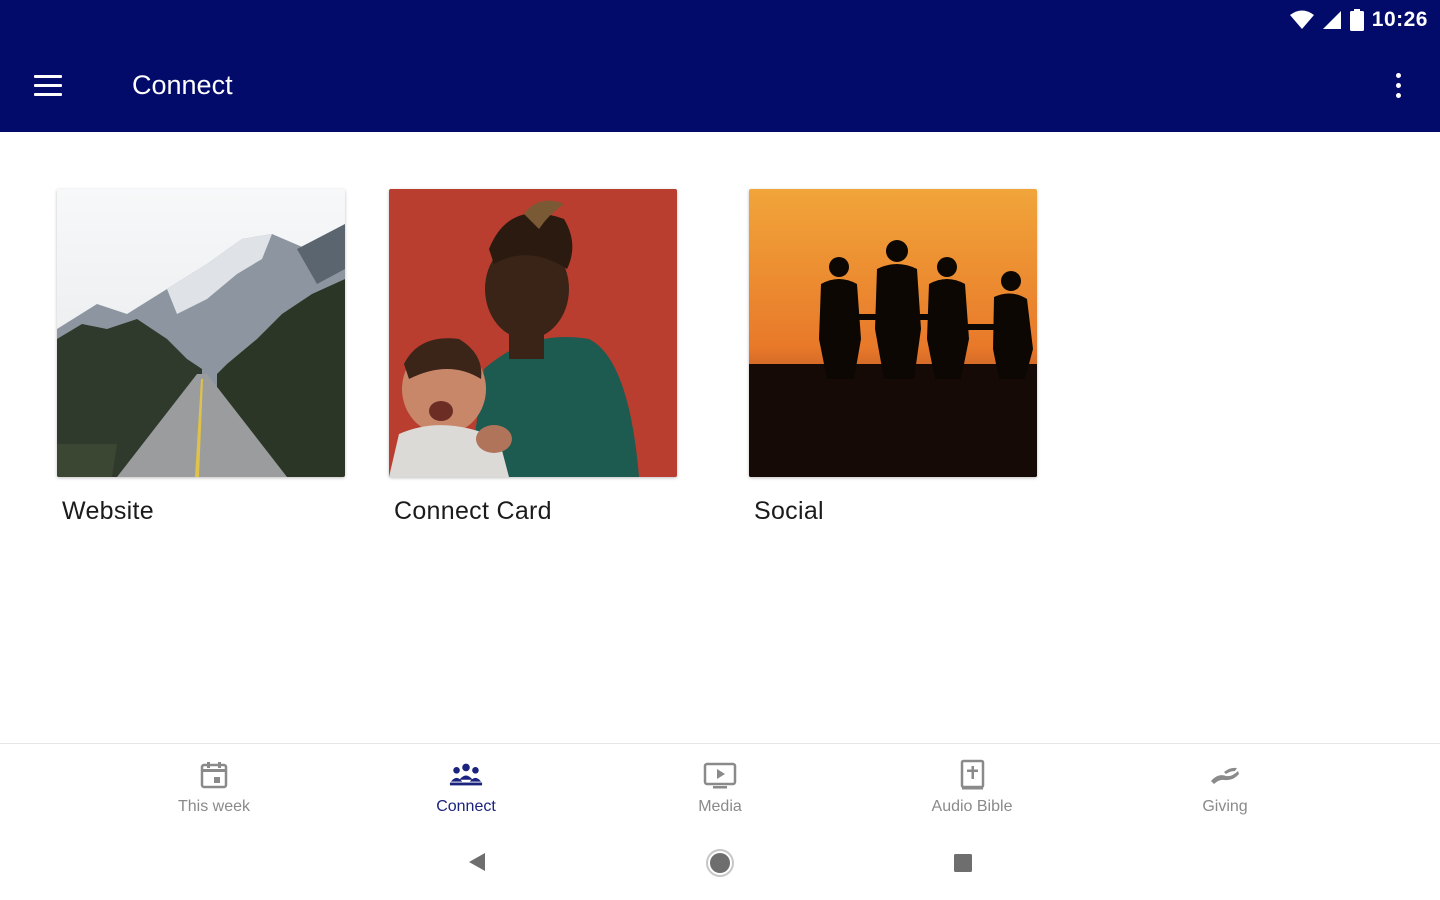 Image resolution: width=1440 pixels, height=900 pixels. I want to click on tile-label: Website, so click(108, 511).